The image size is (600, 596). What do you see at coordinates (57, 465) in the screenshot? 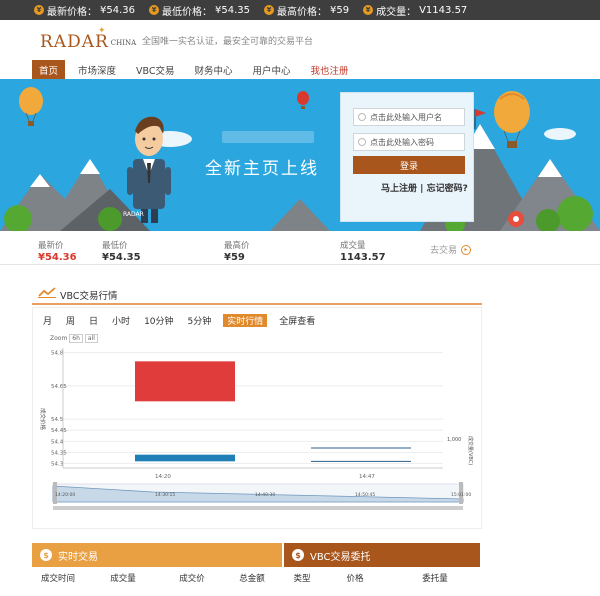
I see `y-tick-label: 54.3` at bounding box center [57, 465].